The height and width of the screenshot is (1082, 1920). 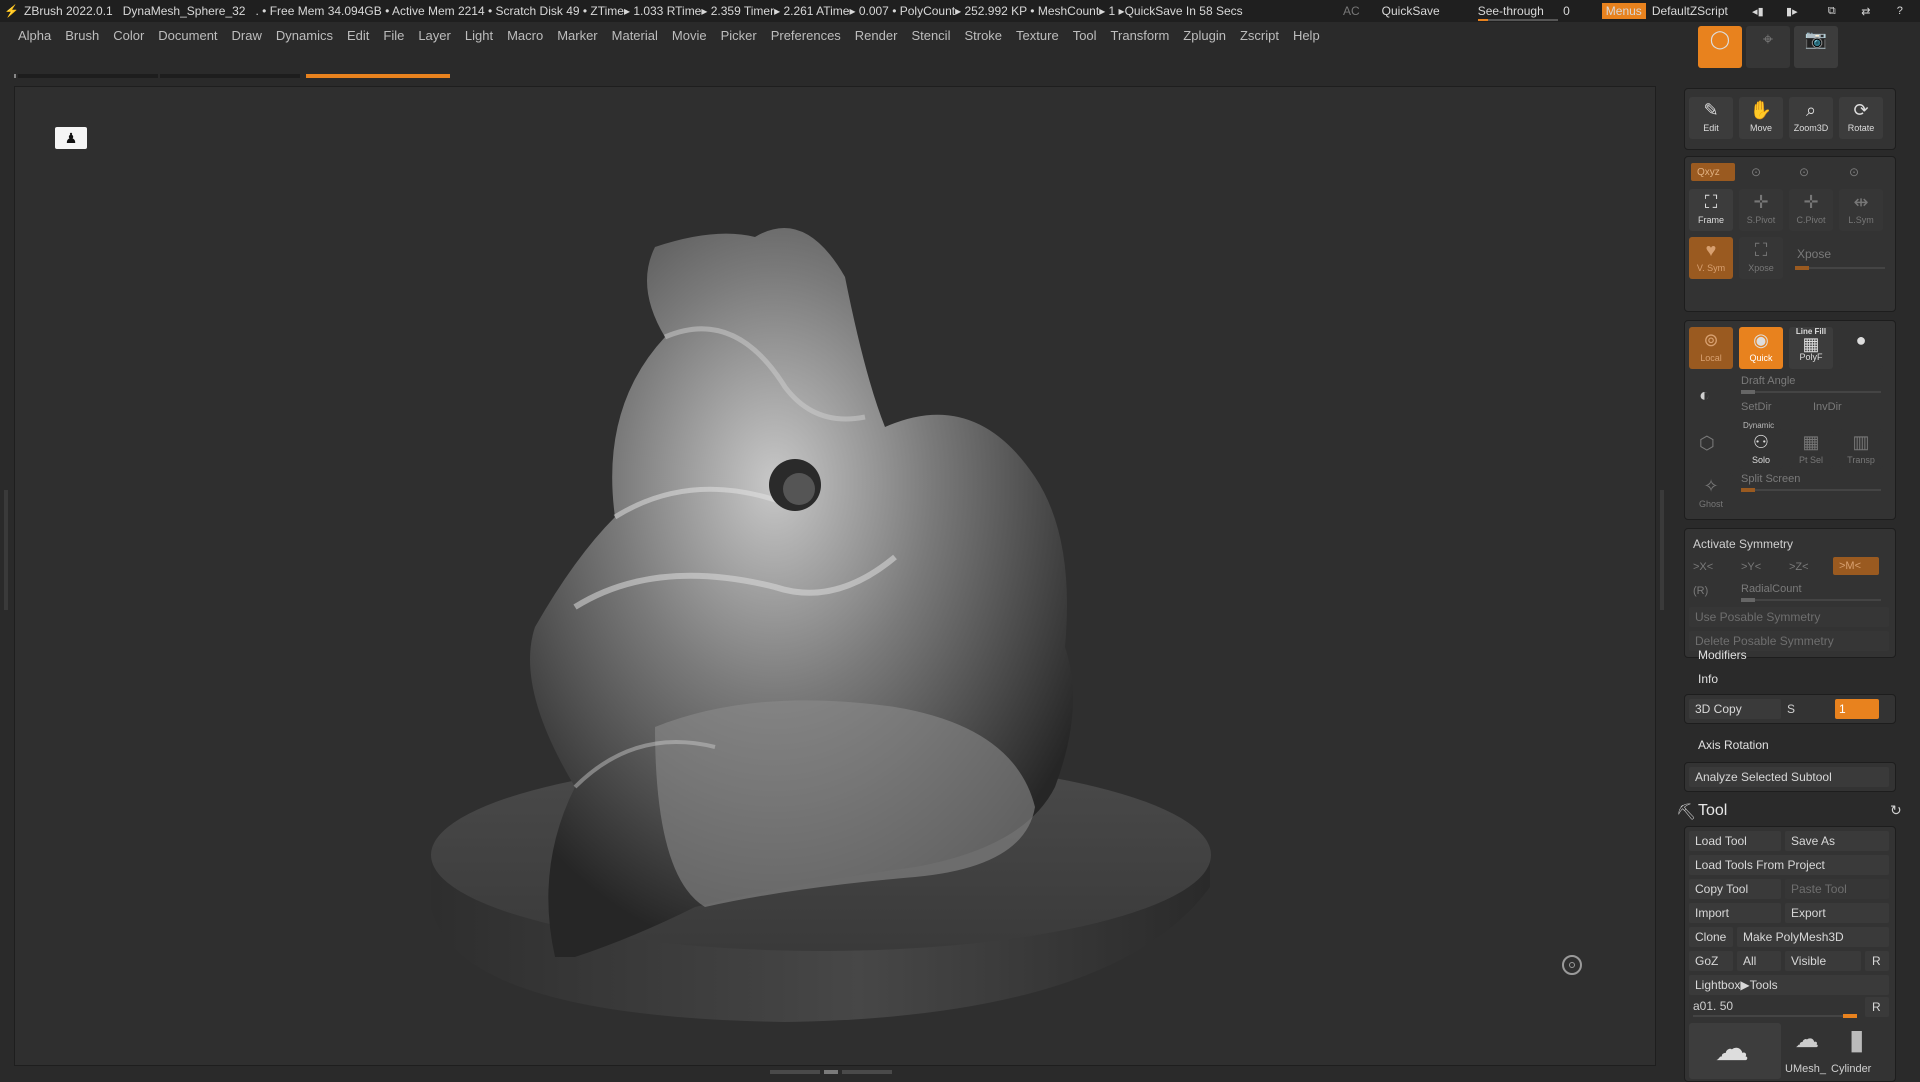 What do you see at coordinates (247, 35) in the screenshot?
I see `menu-draw: Draw` at bounding box center [247, 35].